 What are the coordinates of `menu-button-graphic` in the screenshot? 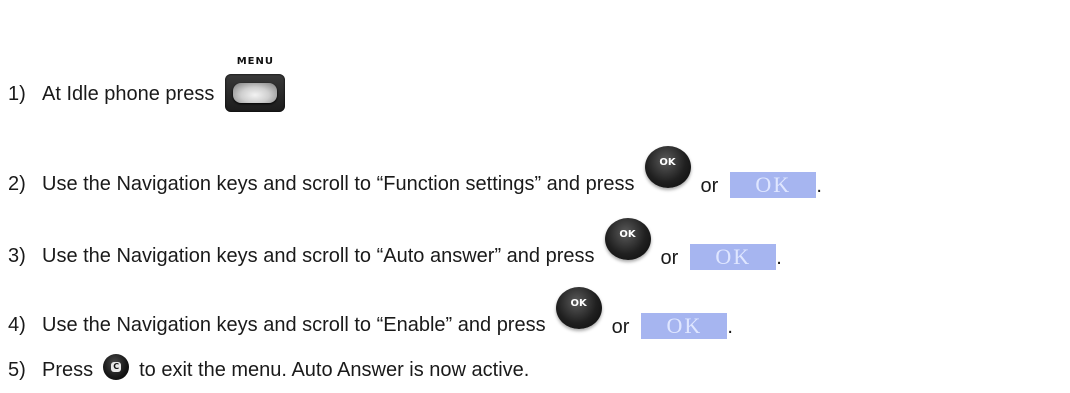 It's located at (255, 93).